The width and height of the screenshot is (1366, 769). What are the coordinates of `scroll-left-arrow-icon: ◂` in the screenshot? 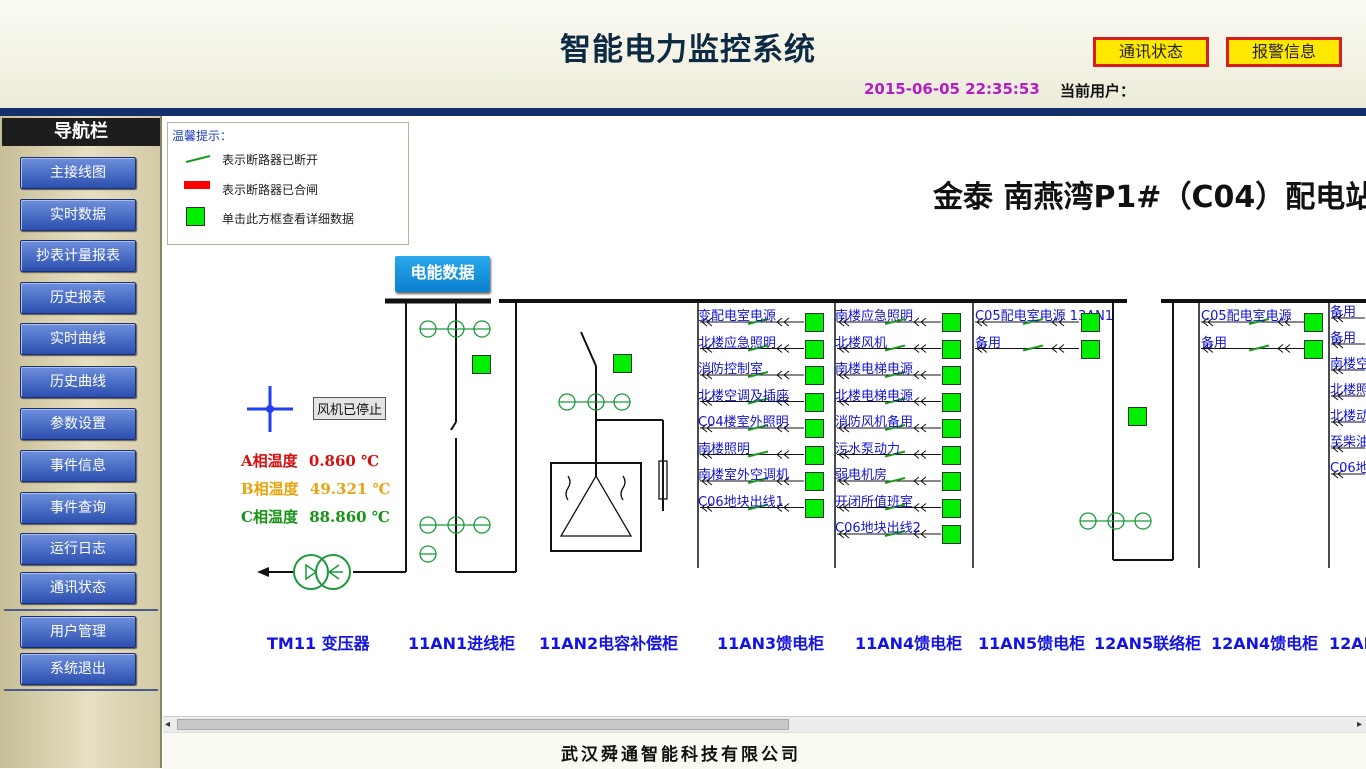 It's located at (167, 724).